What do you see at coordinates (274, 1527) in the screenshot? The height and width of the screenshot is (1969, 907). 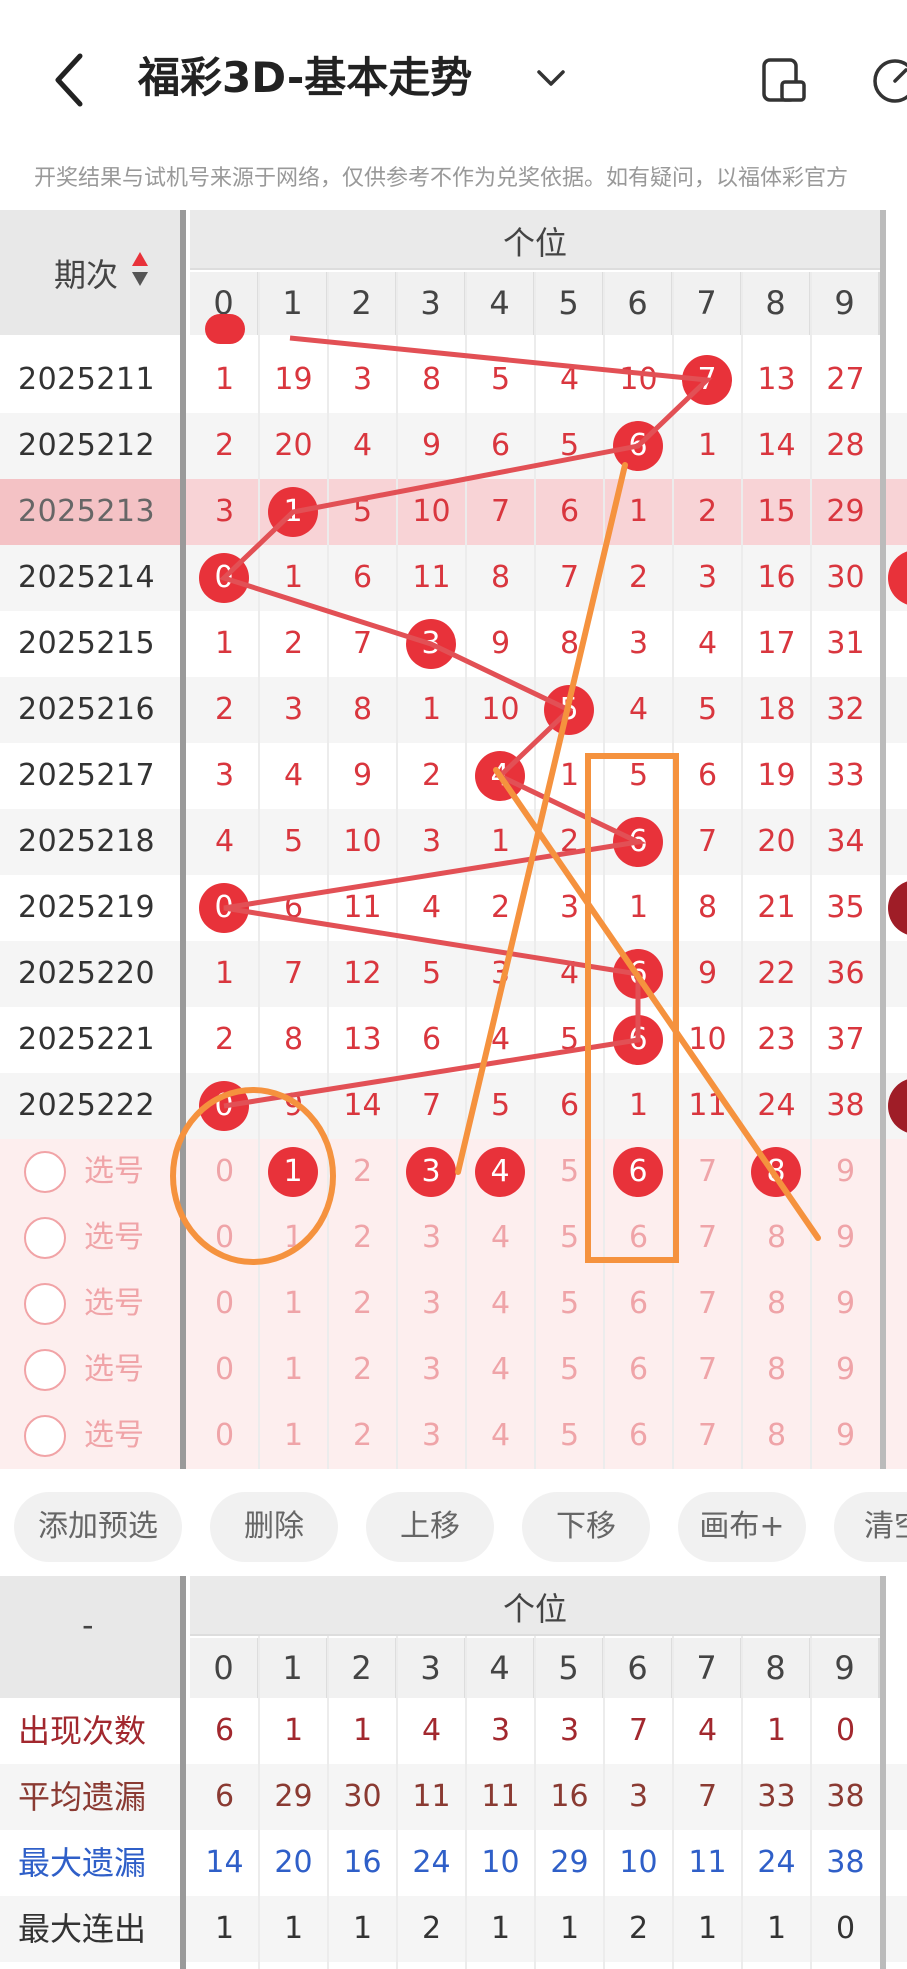 I see `toolbar-button: 删除` at bounding box center [274, 1527].